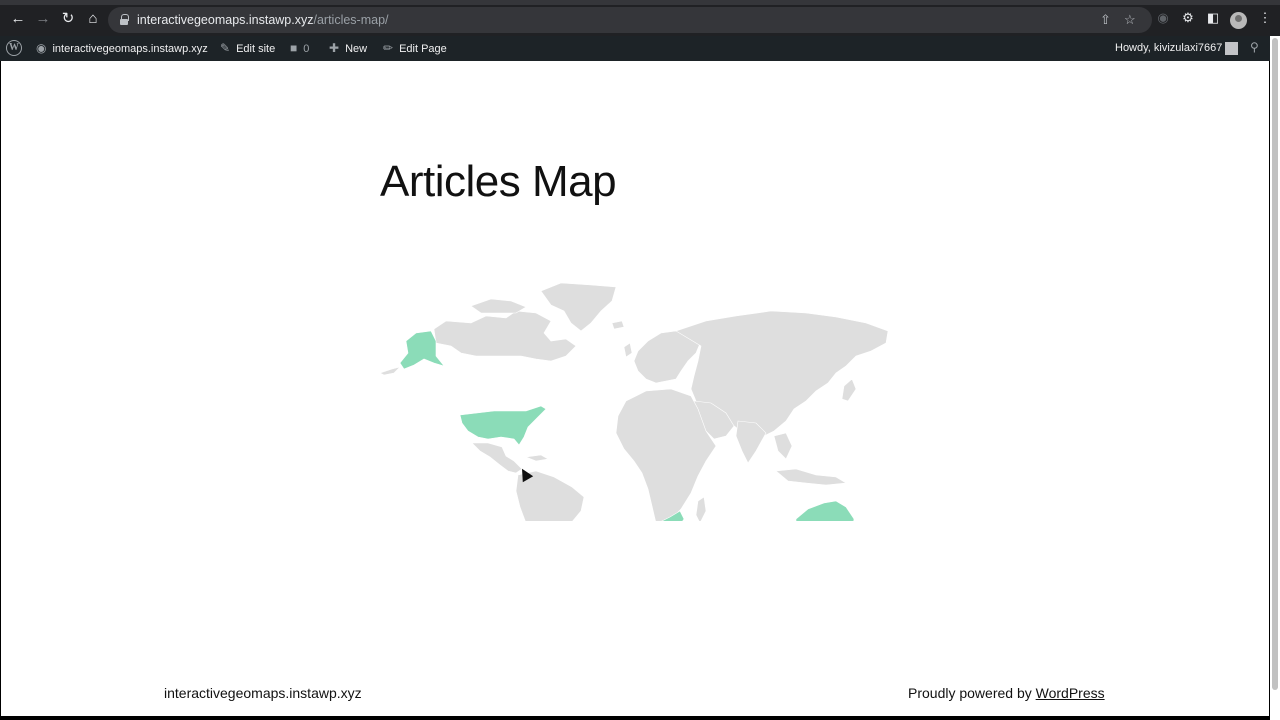 This screenshot has width=1280, height=720. I want to click on adminbar-comments: ■ 0, so click(299, 48).